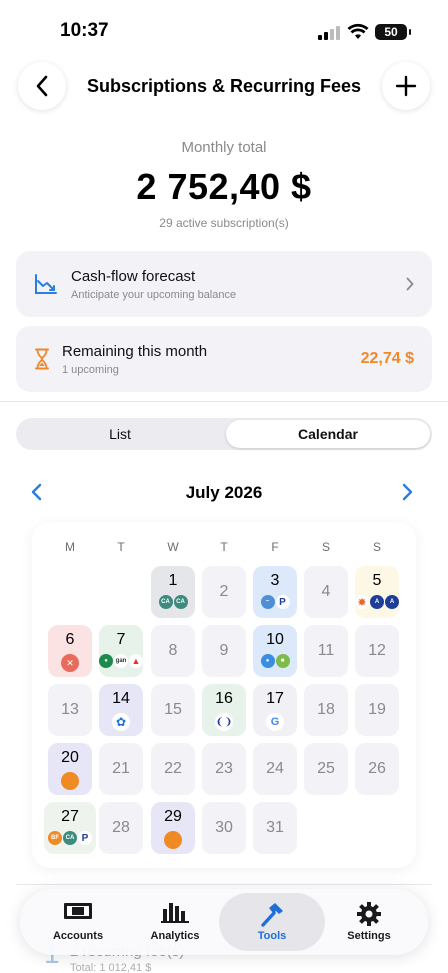 This screenshot has width=448, height=973. I want to click on bank-logo-icon: ●, so click(106, 661).